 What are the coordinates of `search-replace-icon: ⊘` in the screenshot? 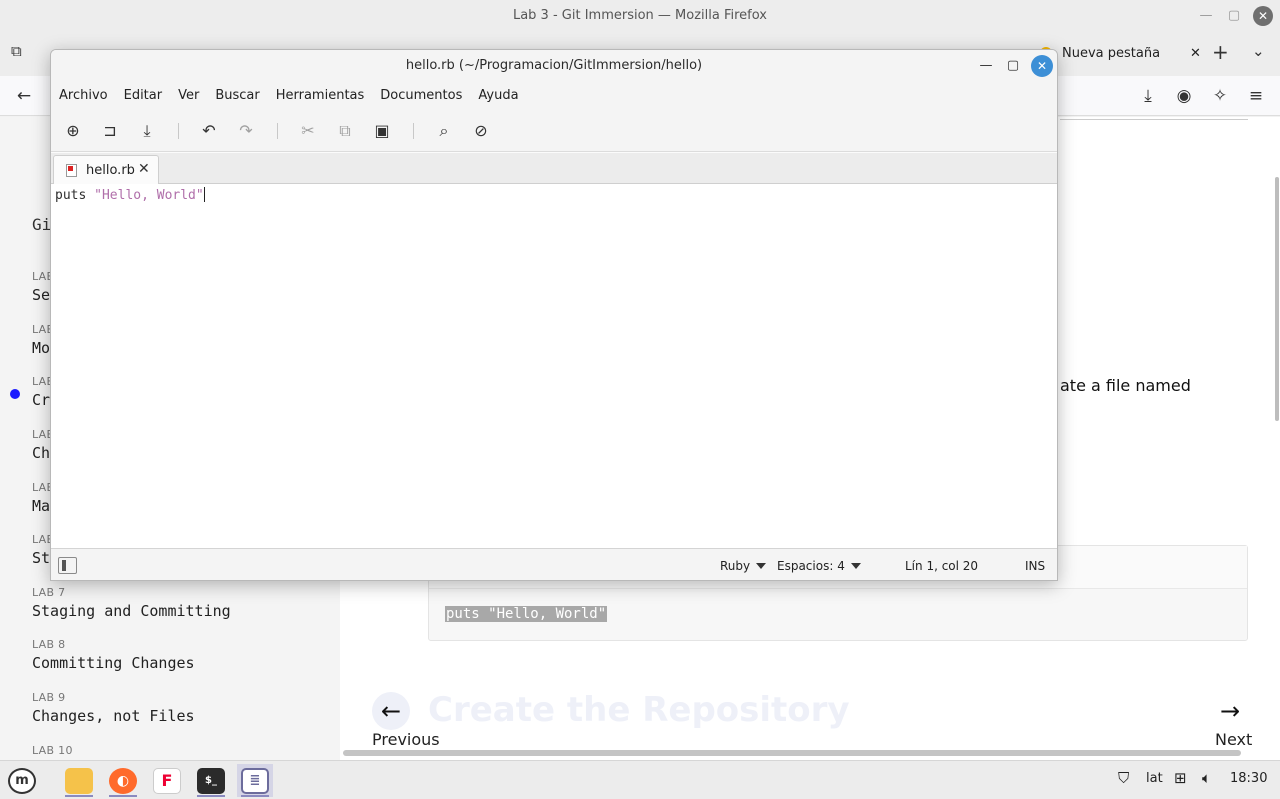 It's located at (481, 131).